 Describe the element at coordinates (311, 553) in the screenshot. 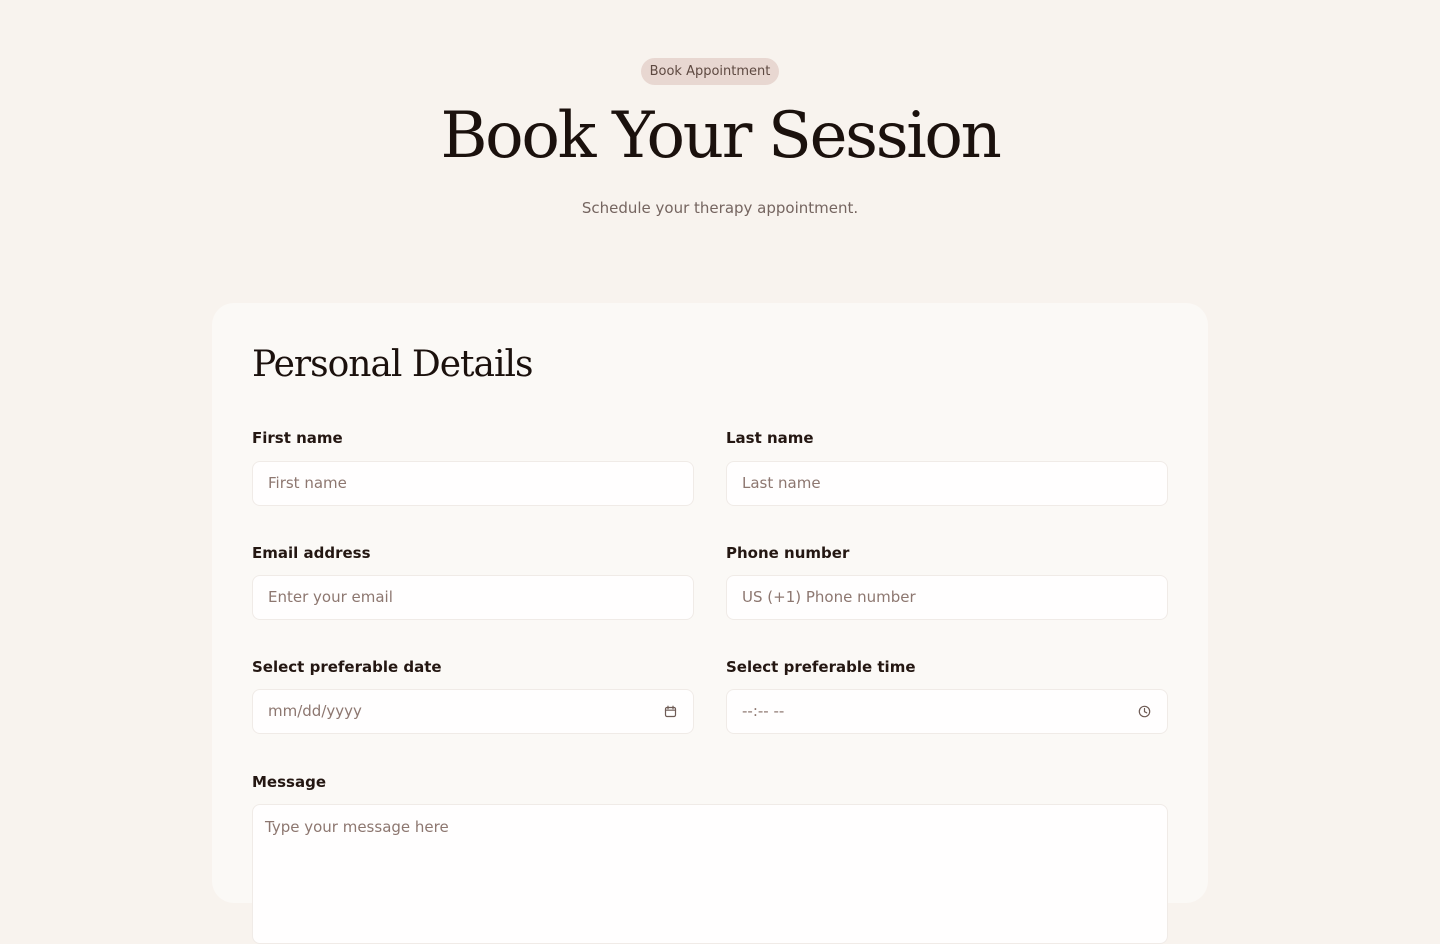

I see `email-label: Email address` at that location.